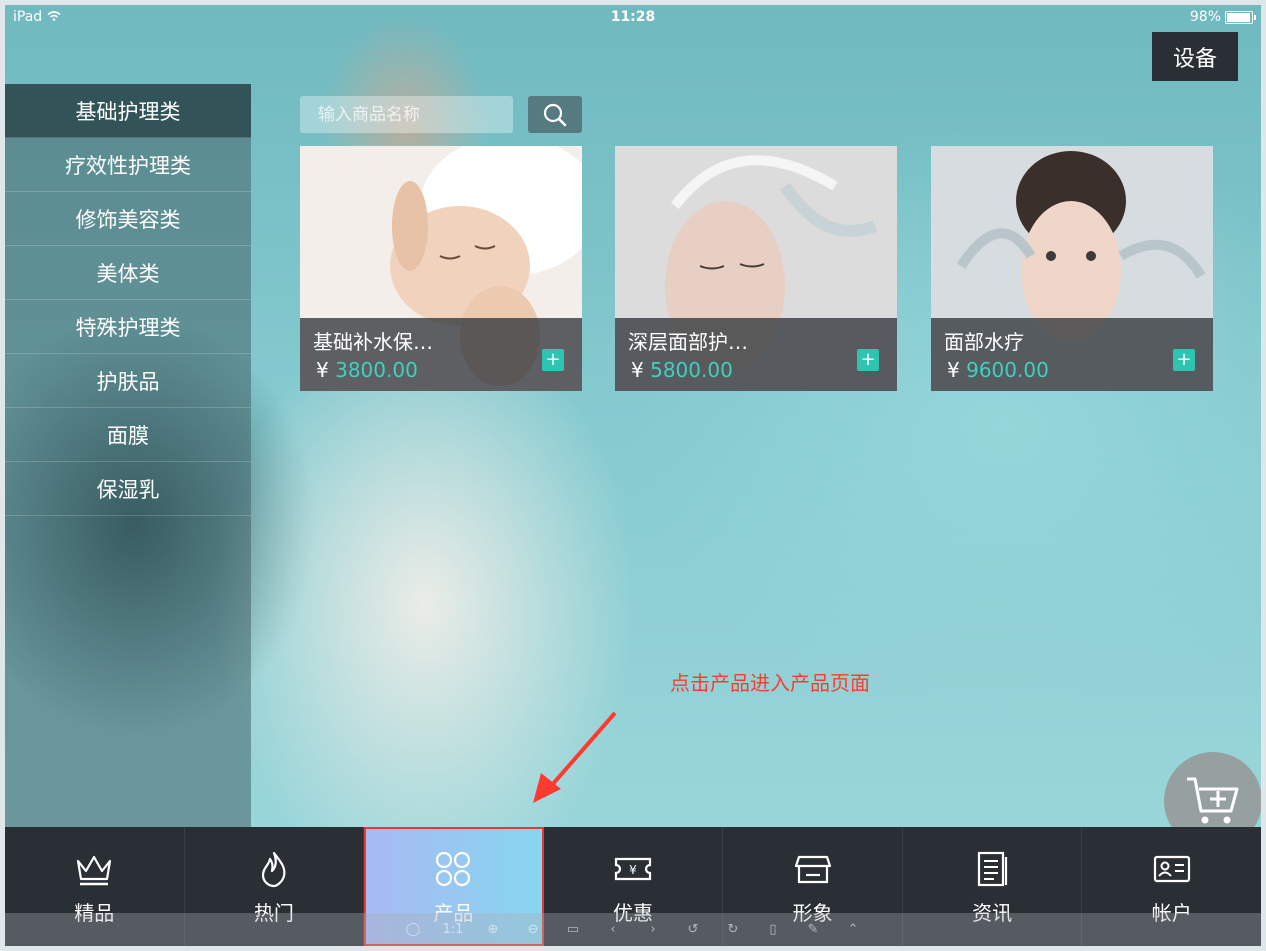 The width and height of the screenshot is (1266, 951). What do you see at coordinates (984, 342) in the screenshot?
I see `product-name: 面部水疗` at bounding box center [984, 342].